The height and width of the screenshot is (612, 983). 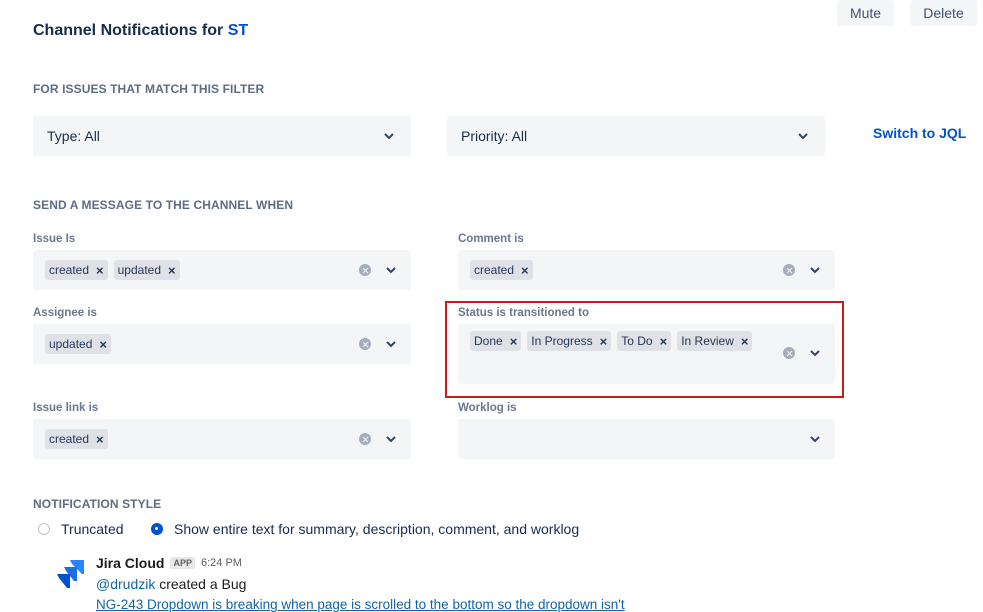 I want to click on switch-to-jql-link: Switch to JQL, so click(x=919, y=133).